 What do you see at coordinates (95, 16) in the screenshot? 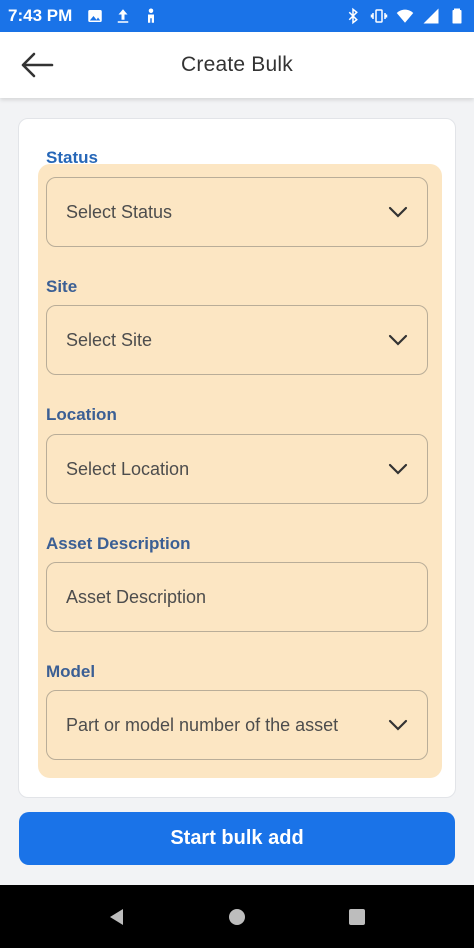
I see `image-icon` at bounding box center [95, 16].